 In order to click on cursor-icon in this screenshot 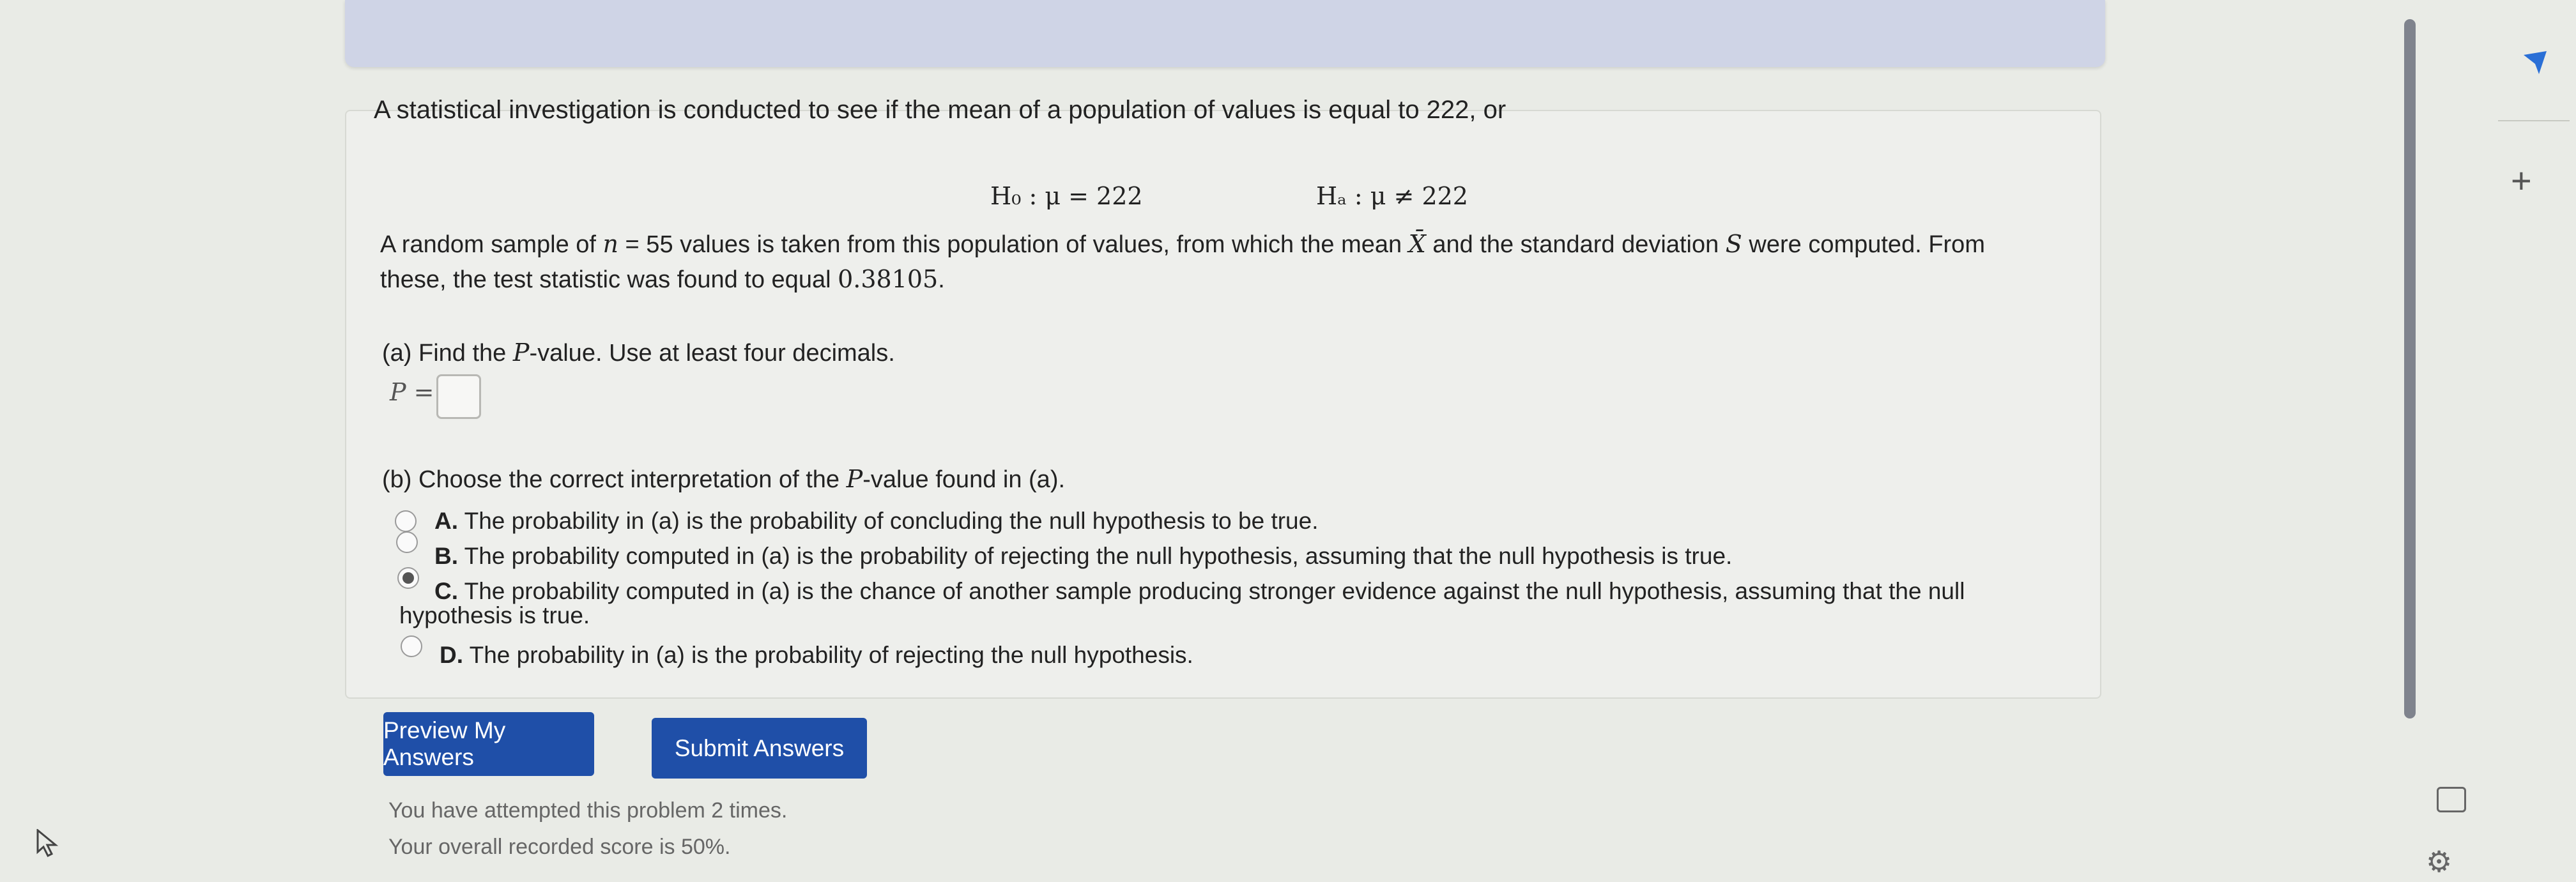, I will do `click(47, 846)`.